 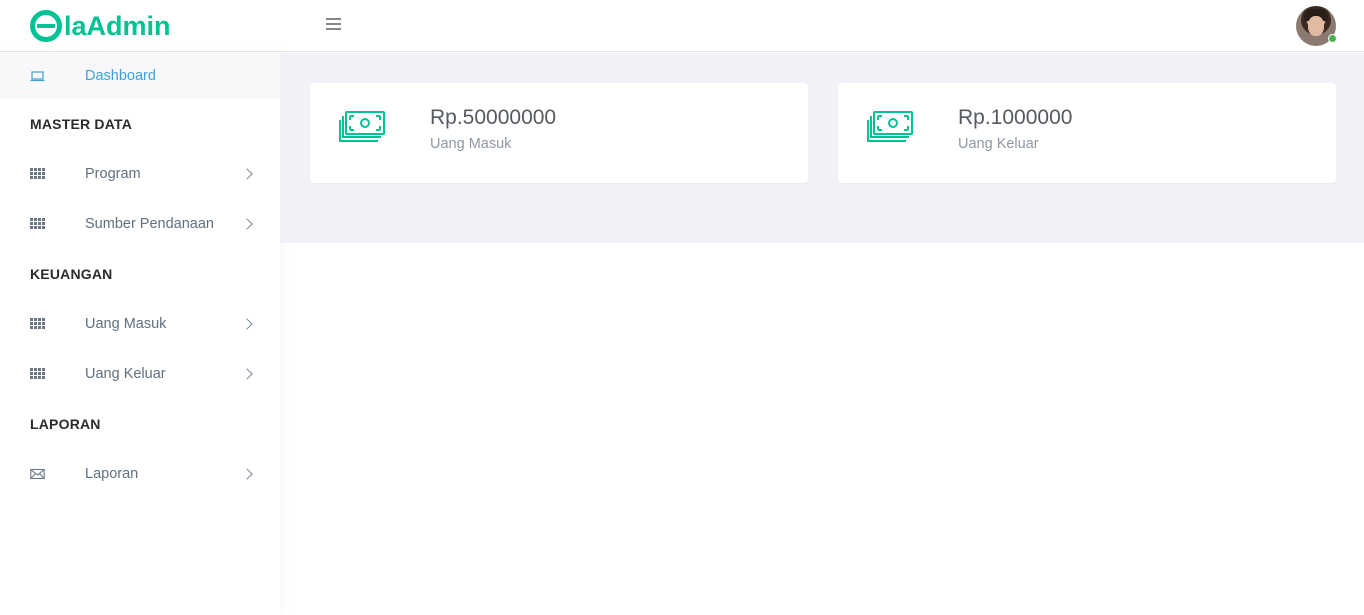 I want to click on sidebar-item-dashboard: Dashboard, so click(x=140, y=76).